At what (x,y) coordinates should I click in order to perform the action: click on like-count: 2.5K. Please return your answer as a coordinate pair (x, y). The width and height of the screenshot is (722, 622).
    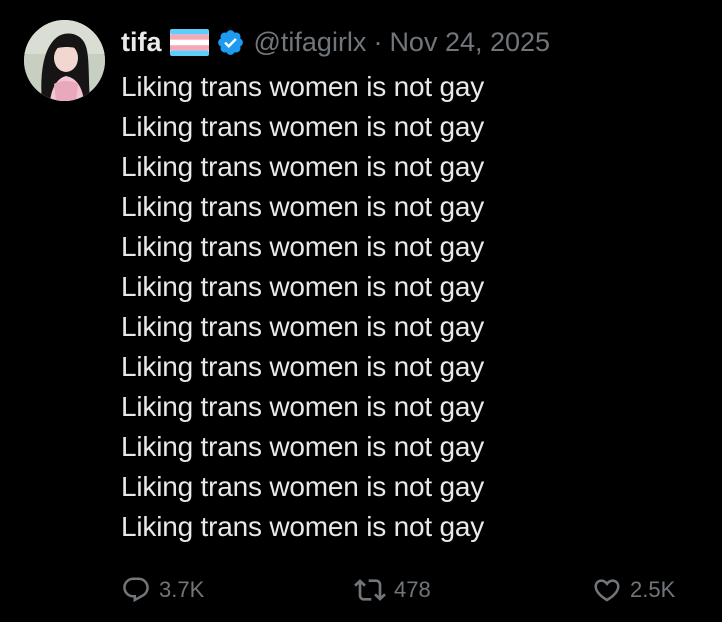
    Looking at the image, I should click on (653, 589).